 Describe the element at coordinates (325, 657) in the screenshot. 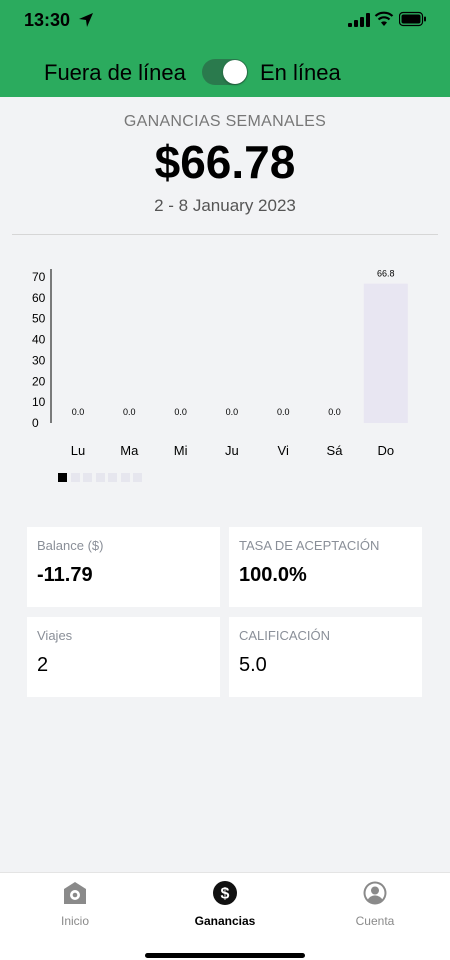

I see `rating-card: CALIFICACIÓN 5.0` at that location.